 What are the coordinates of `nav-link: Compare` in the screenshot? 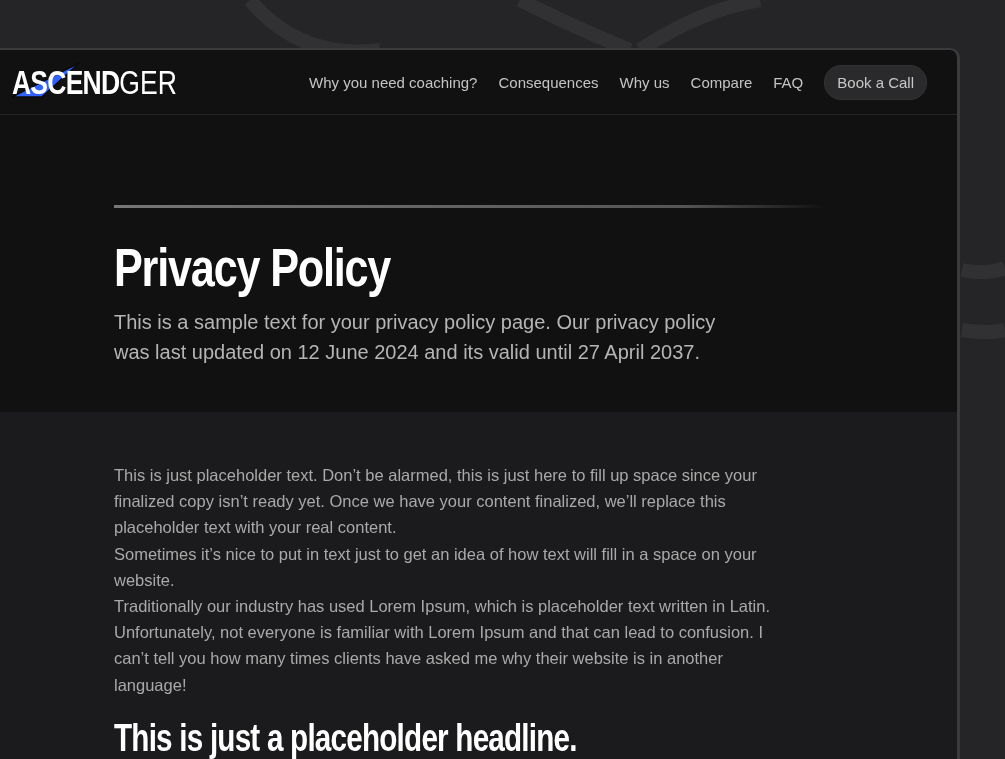 It's located at (721, 82).